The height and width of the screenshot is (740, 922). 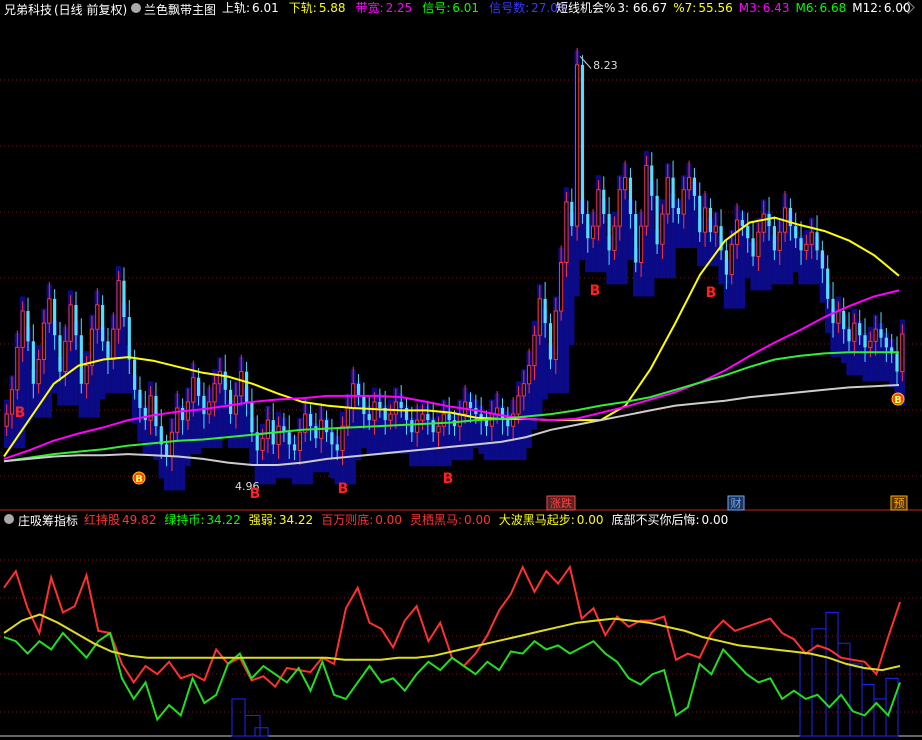 I want to click on buy-circle-letter: B, so click(x=898, y=400).